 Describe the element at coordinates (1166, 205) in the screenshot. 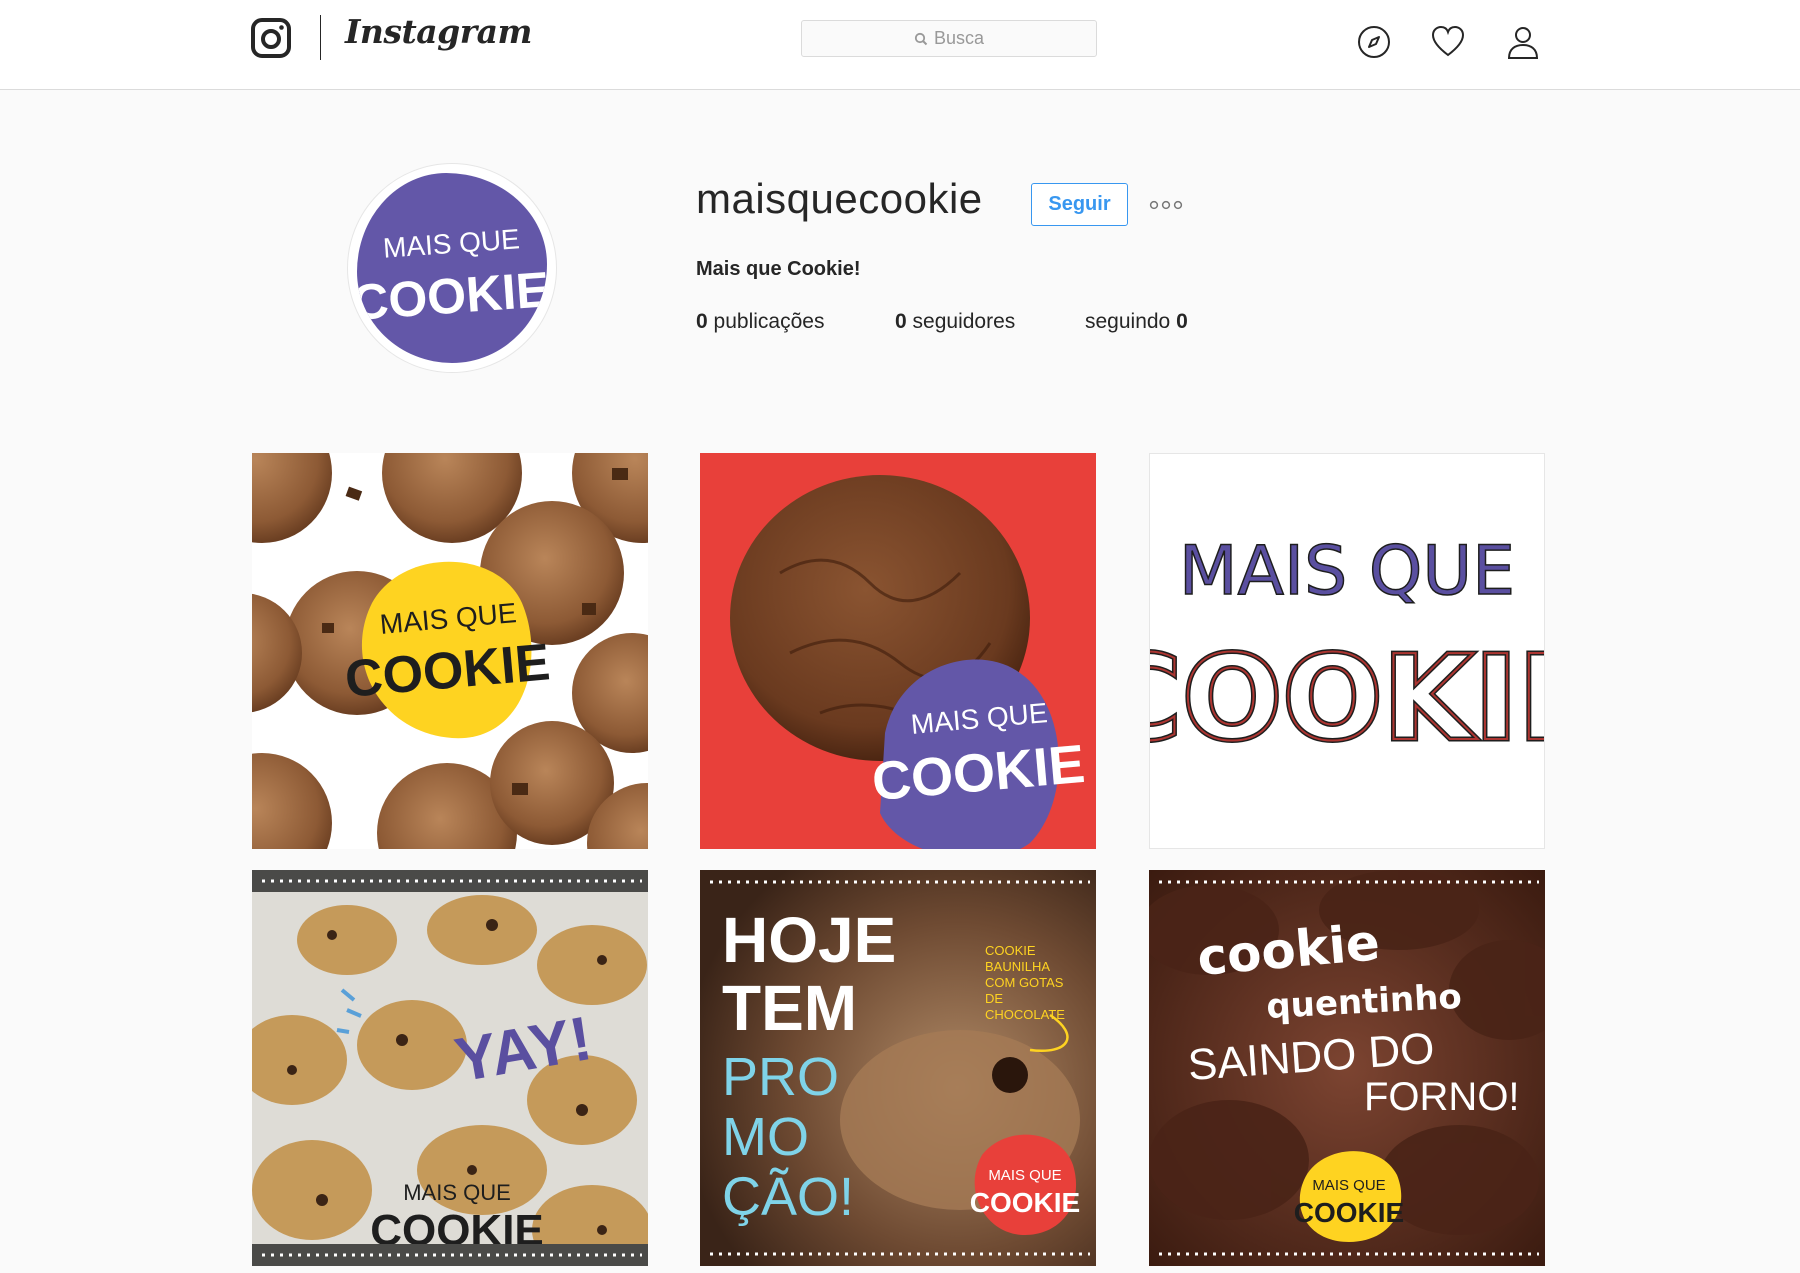

I see `more-options-icon` at that location.